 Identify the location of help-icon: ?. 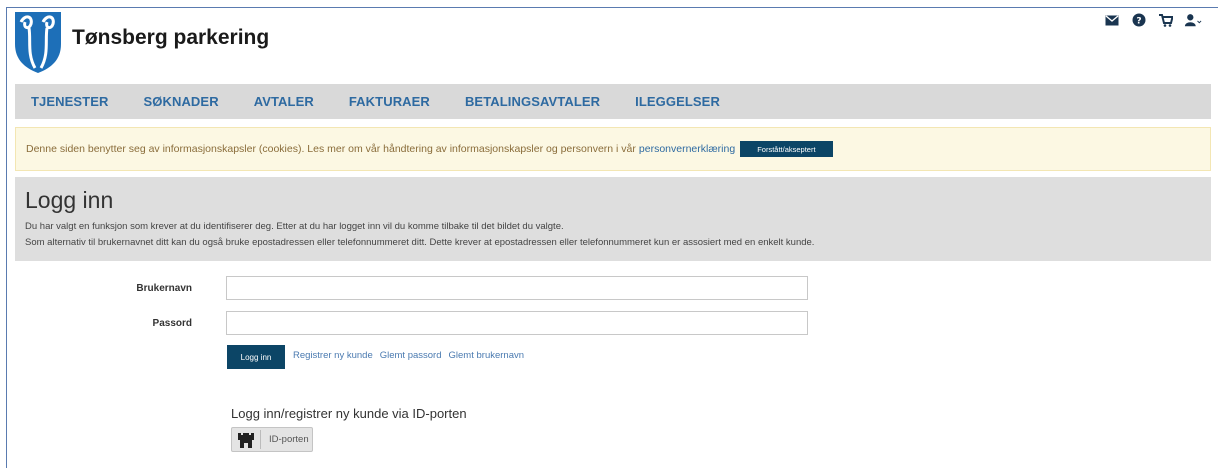
(1139, 20).